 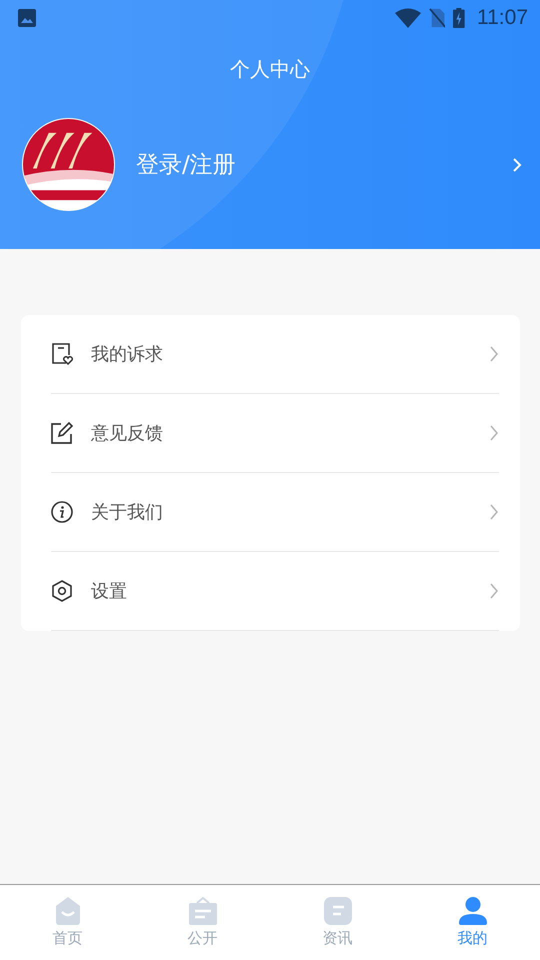 I want to click on login-link: 登录/注册, so click(x=186, y=164).